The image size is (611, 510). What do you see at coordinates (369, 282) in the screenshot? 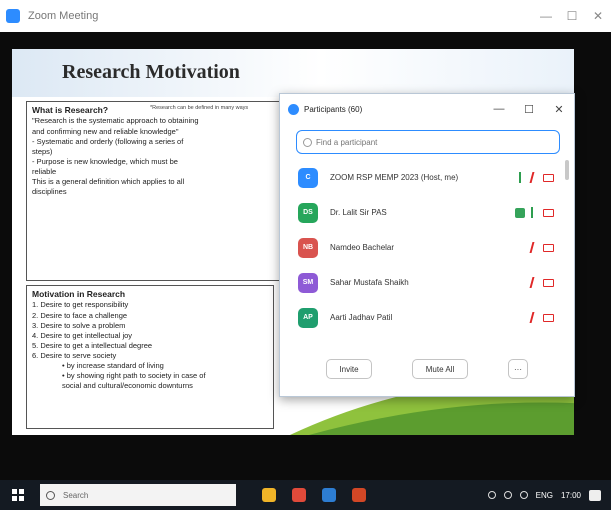
I see `participant-name: Sahar Mustafa Shaikh` at bounding box center [369, 282].